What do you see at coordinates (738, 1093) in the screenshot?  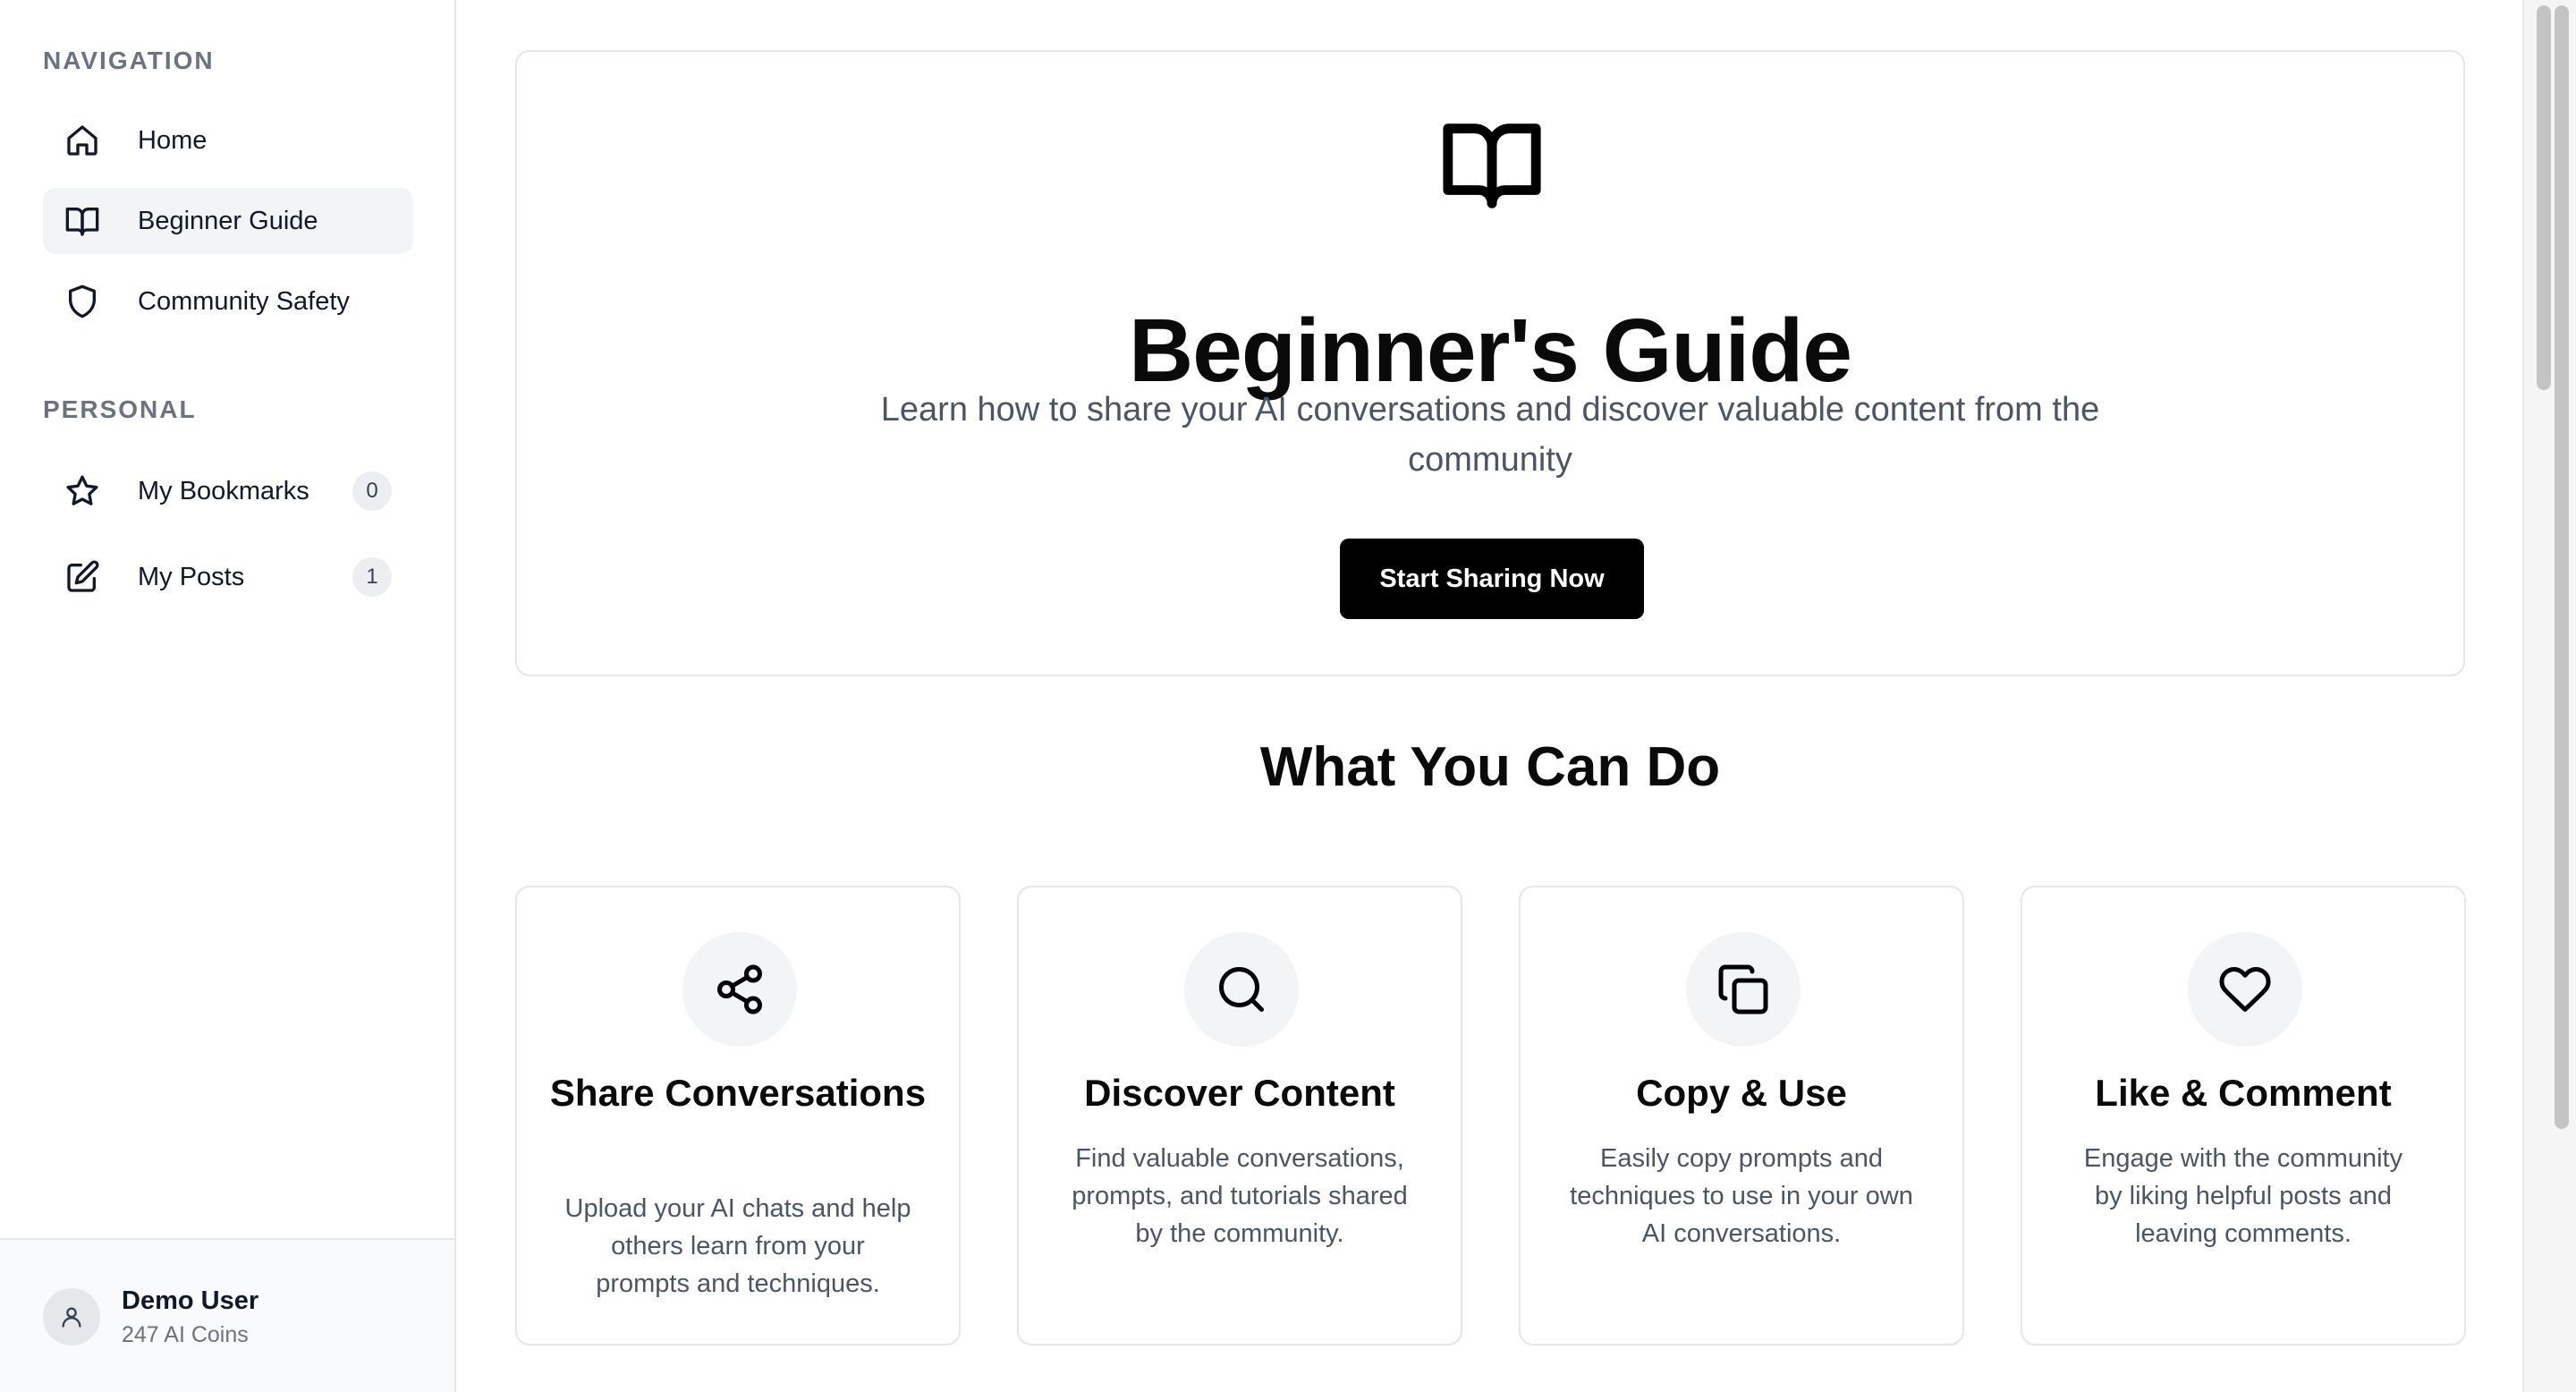 I see `card-title: Share Conversations` at bounding box center [738, 1093].